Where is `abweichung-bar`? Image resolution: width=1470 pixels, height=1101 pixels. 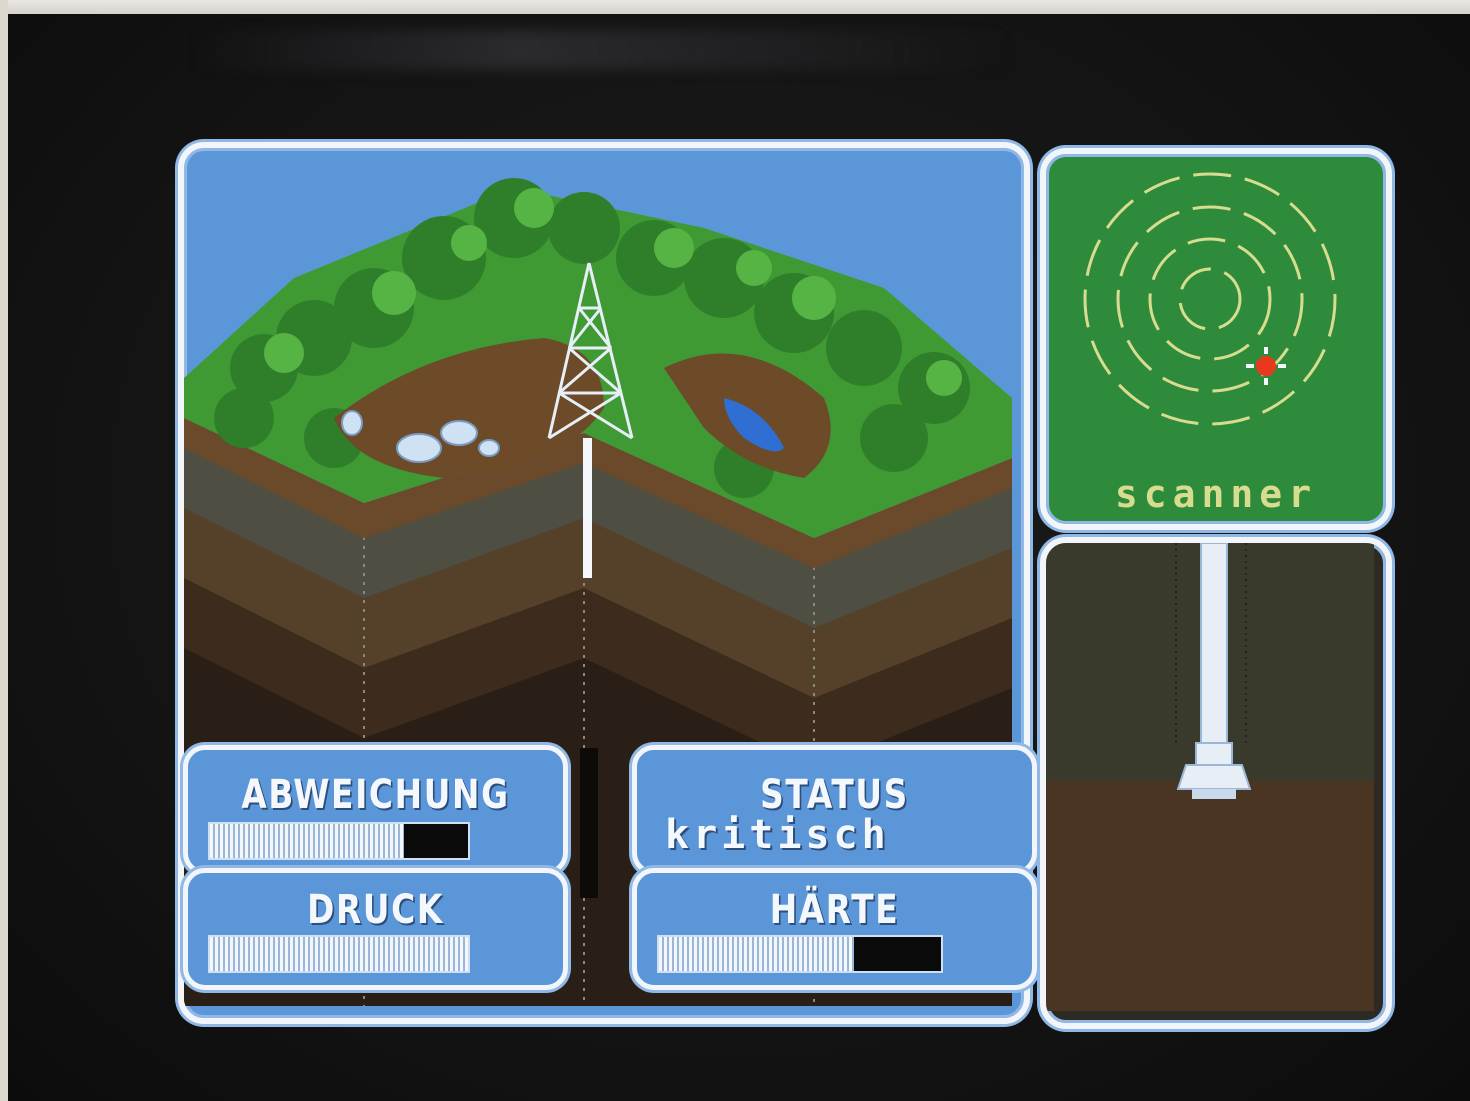 abweichung-bar is located at coordinates (339, 841).